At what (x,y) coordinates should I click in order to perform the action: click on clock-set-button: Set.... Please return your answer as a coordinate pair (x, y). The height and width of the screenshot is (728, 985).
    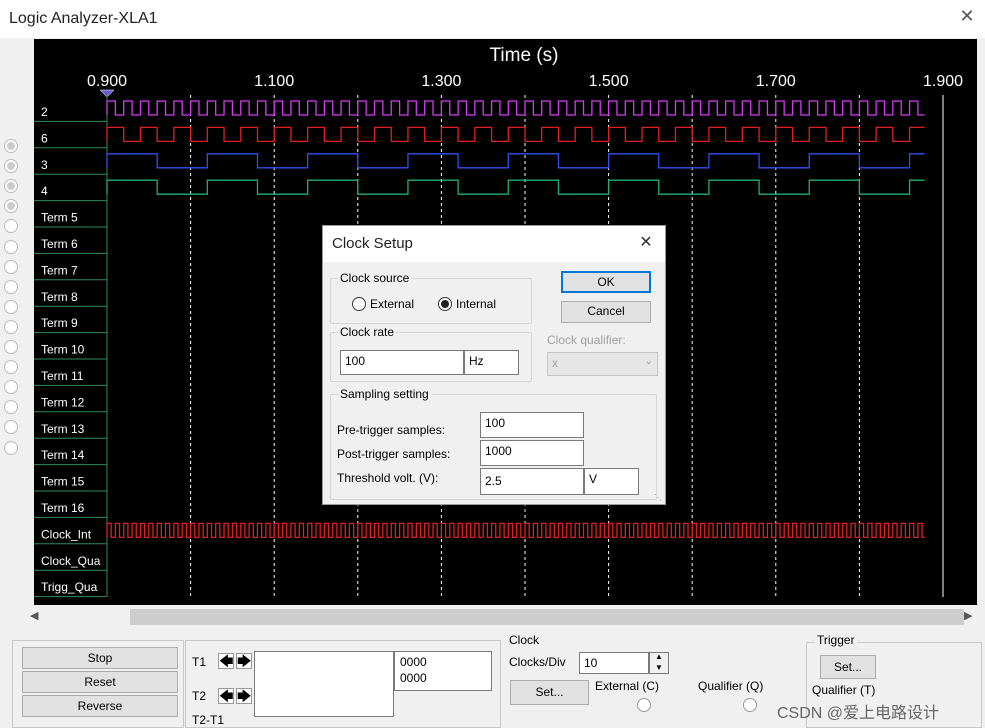
    Looking at the image, I should click on (549, 692).